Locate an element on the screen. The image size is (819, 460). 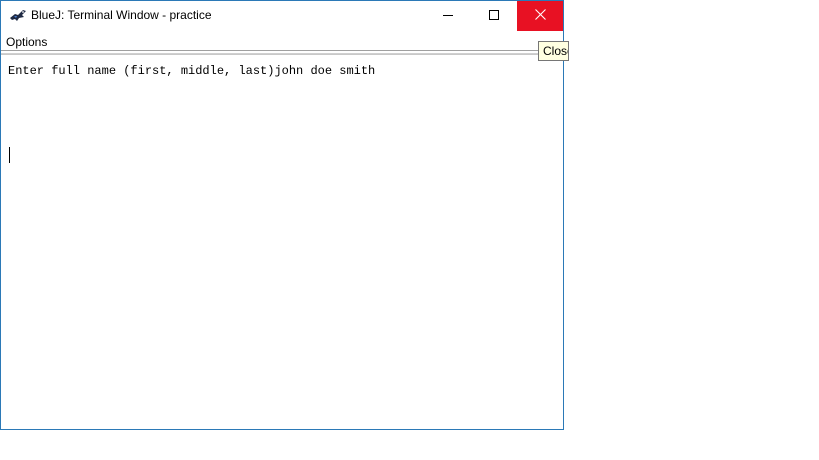
minimize-icon is located at coordinates (448, 16).